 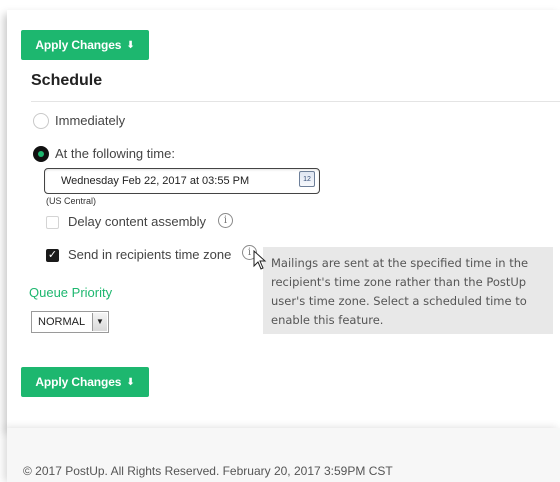 I want to click on recipients-timezone-checkbox: ✓, so click(x=52, y=255).